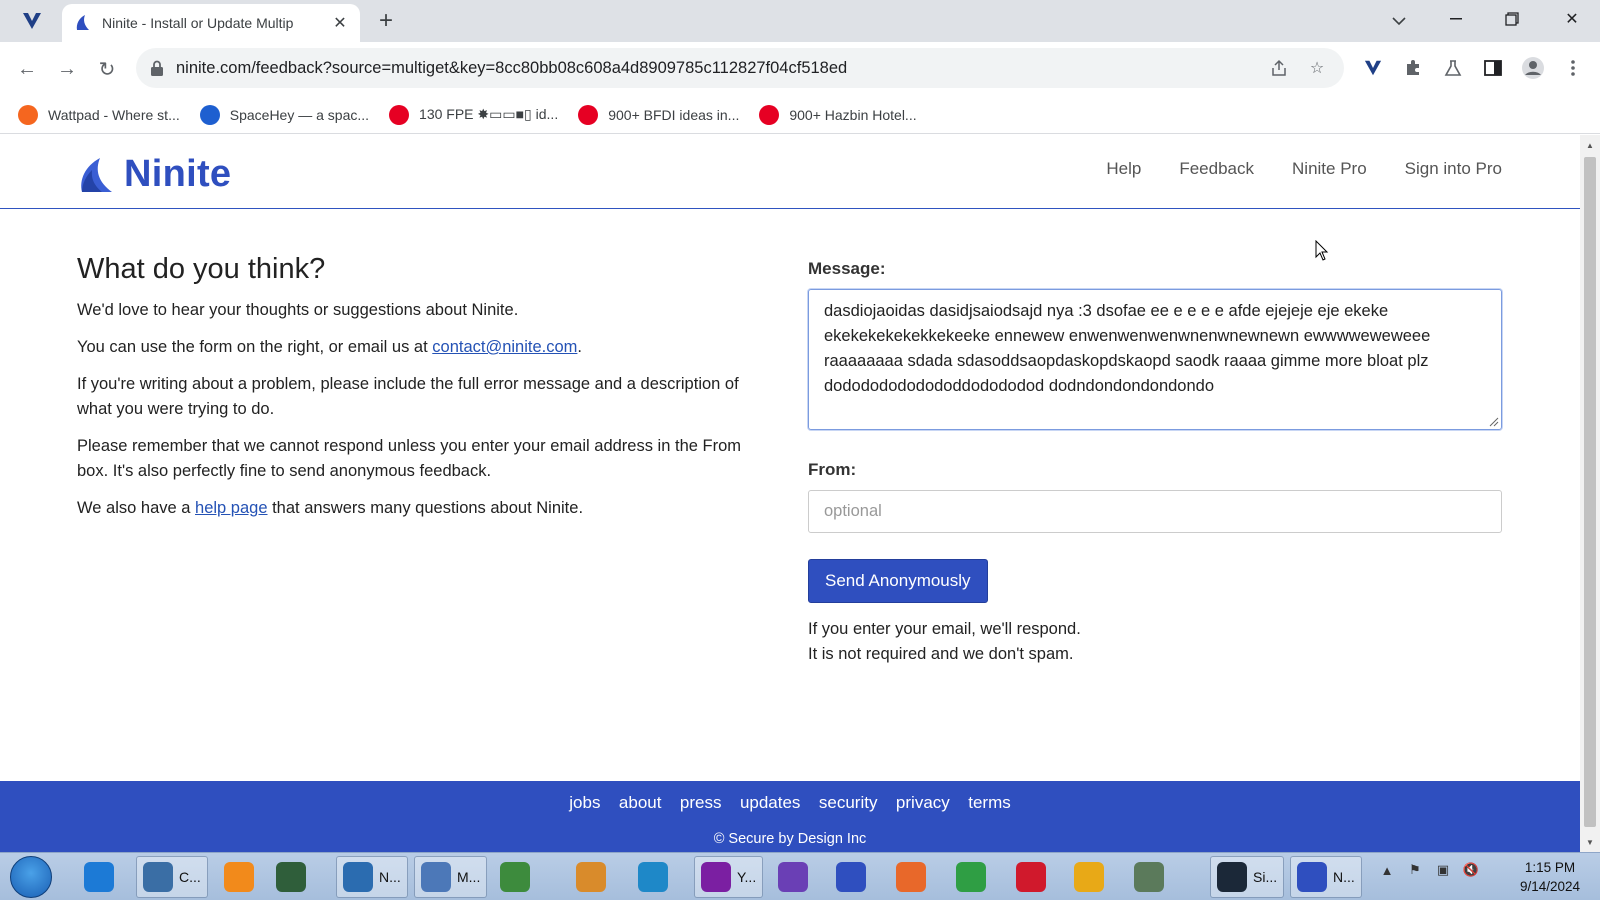 The height and width of the screenshot is (900, 1600). I want to click on nav-help-link: Help, so click(1123, 169).